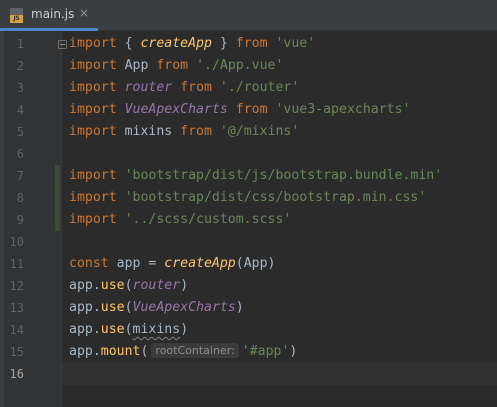  Describe the element at coordinates (240, 65) in the screenshot. I see `code-token: './App.vue'` at that location.